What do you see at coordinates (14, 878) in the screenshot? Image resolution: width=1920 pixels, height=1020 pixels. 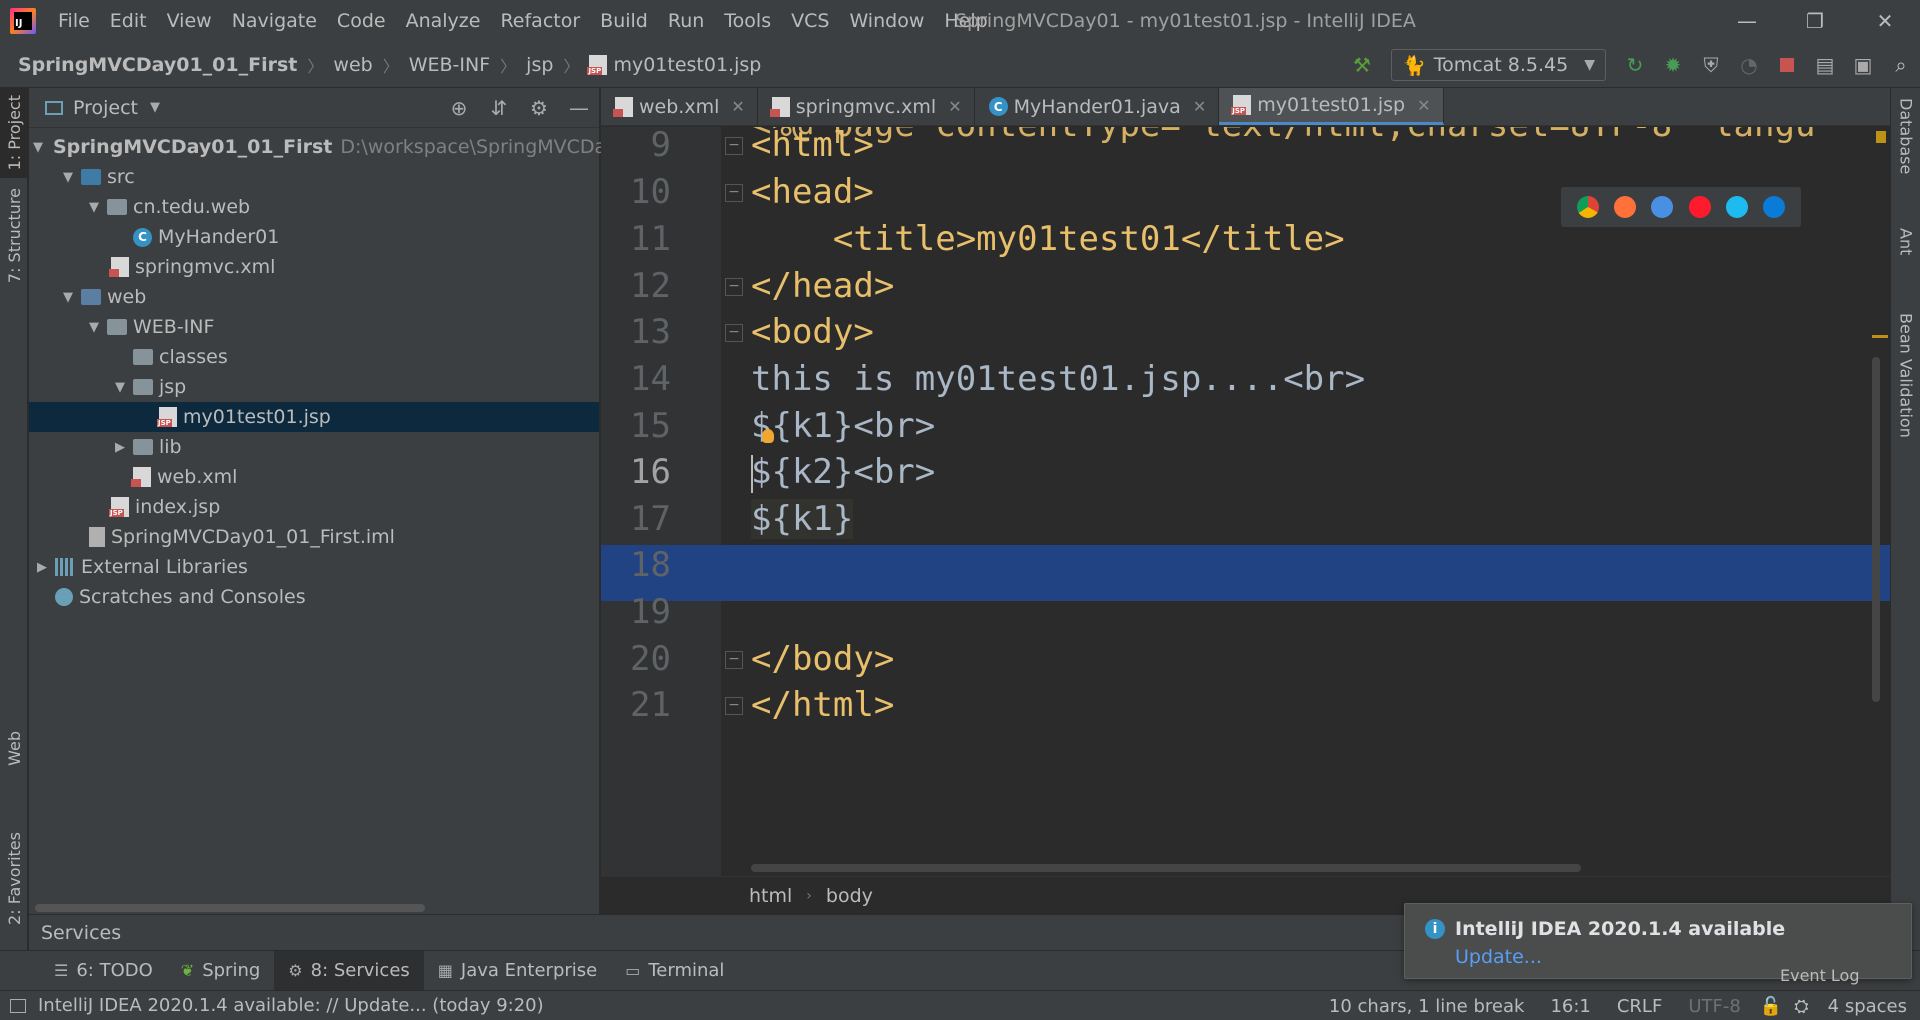 I see `tab-favorites: 2: Favorites` at bounding box center [14, 878].